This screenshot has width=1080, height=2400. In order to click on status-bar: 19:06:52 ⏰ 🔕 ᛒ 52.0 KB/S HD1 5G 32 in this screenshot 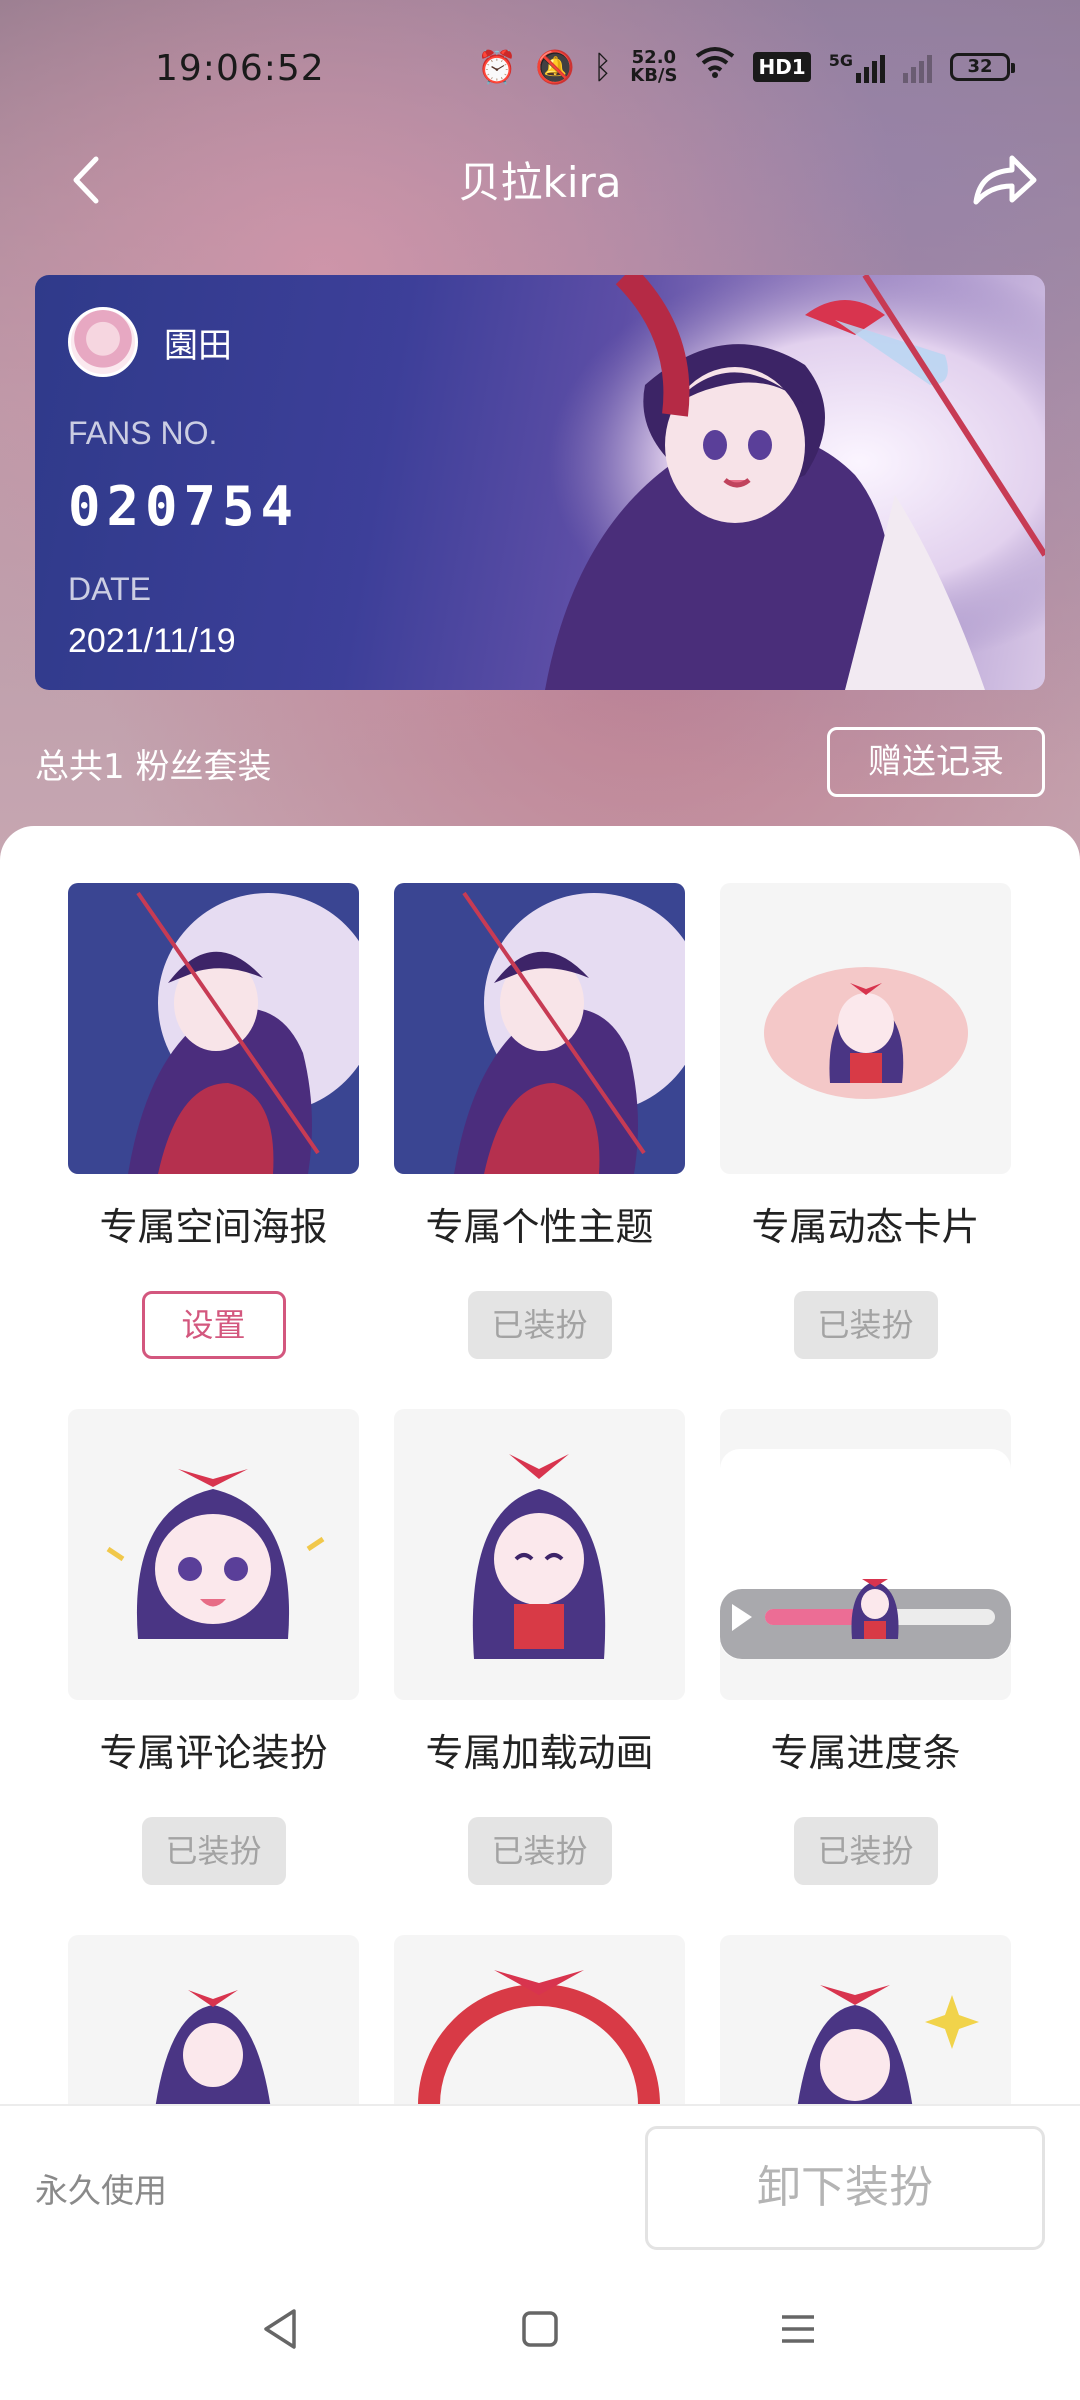, I will do `click(540, 67)`.